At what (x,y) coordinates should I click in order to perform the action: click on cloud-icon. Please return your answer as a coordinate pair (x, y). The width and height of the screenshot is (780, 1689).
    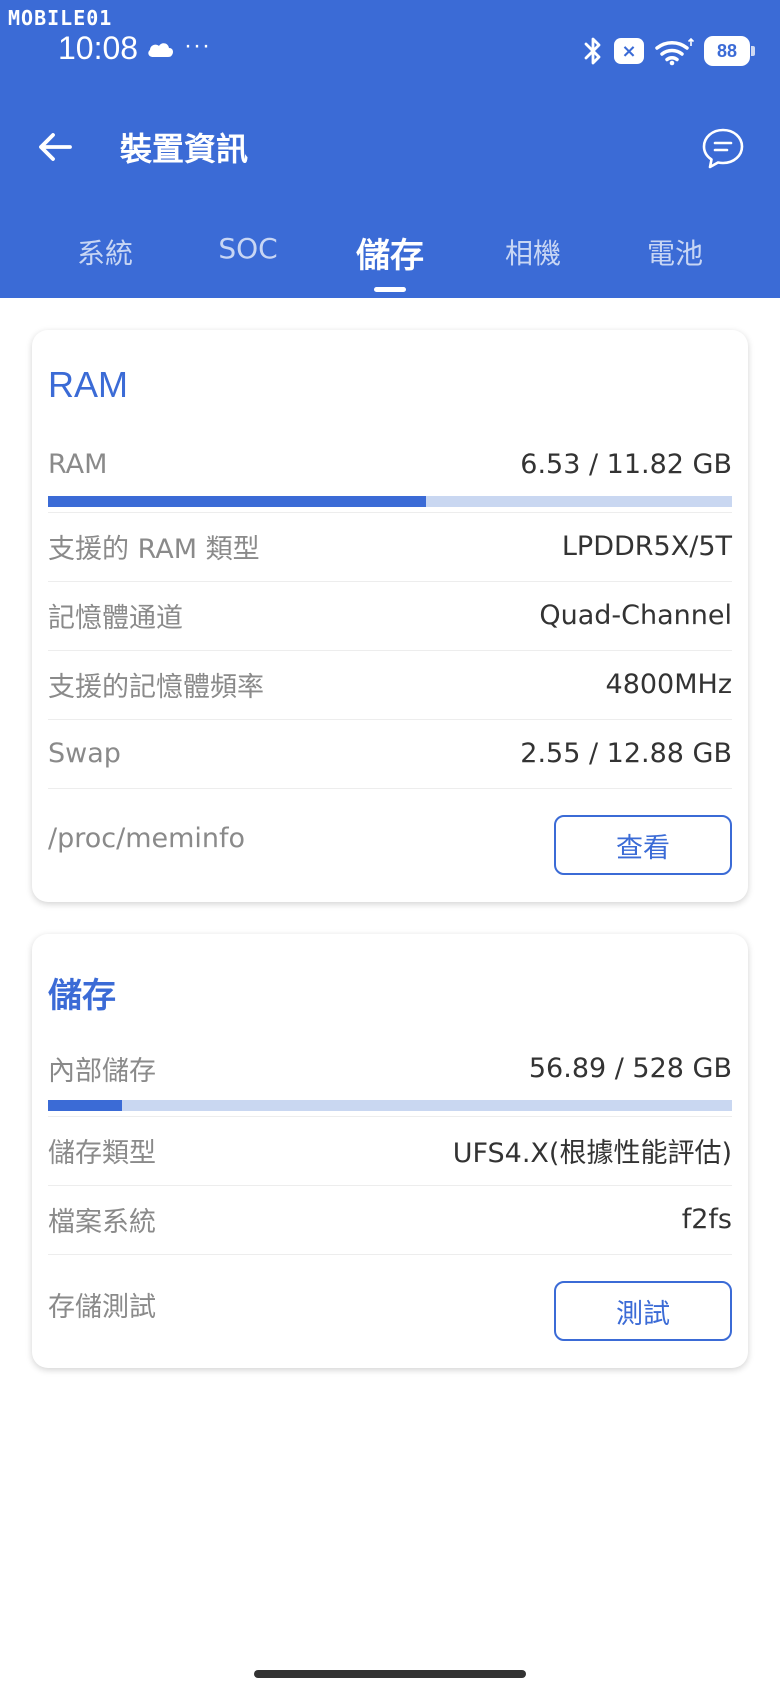
    Looking at the image, I should click on (160, 50).